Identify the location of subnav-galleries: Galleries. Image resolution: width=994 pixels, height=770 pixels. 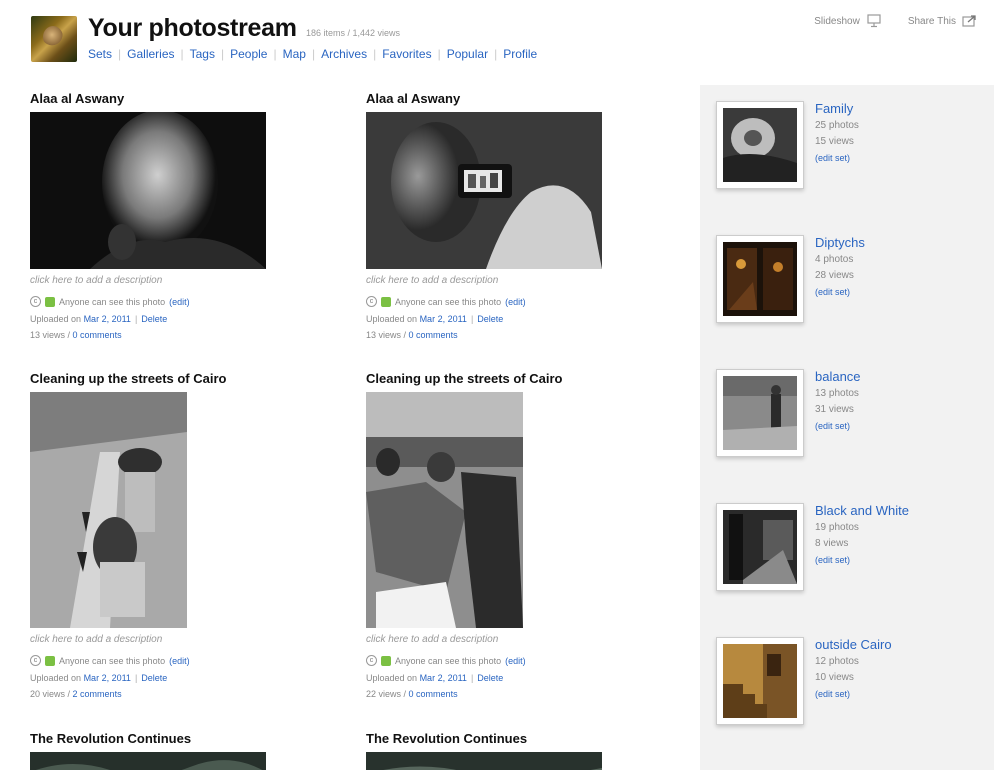
(150, 54).